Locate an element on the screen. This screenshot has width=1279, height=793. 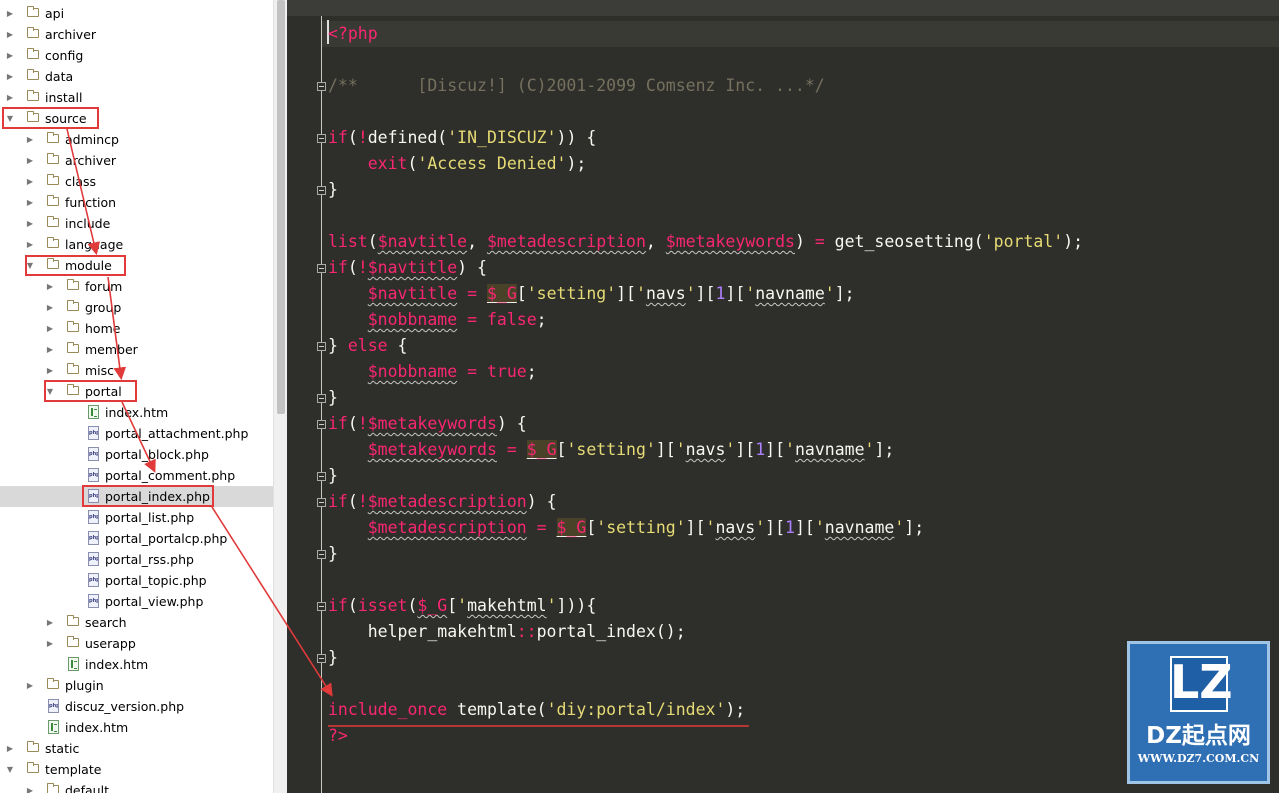
code-token: list is located at coordinates (348, 241).